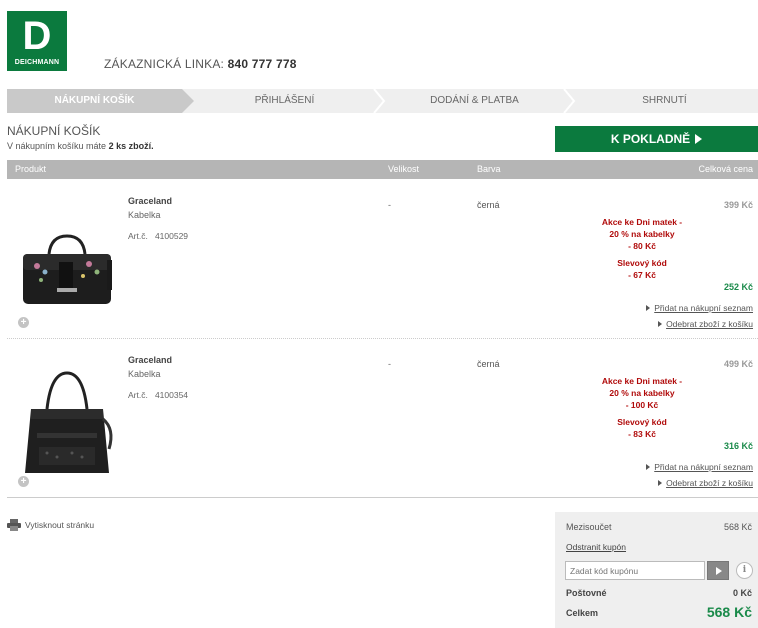 This screenshot has height=628, width=758. I want to click on original-price: 399 Kč, so click(738, 205).